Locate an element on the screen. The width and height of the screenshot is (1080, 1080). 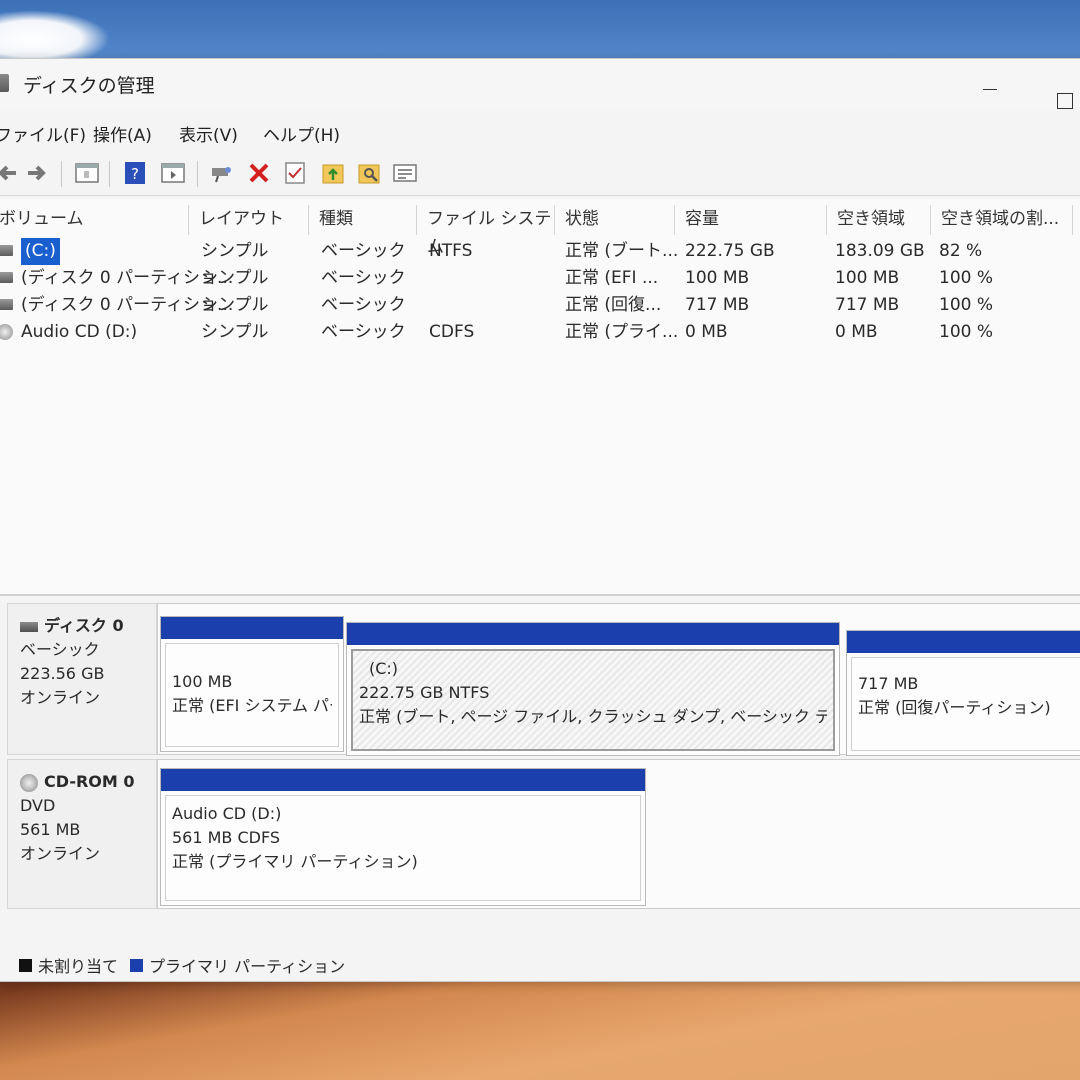
capacity-cell: 100 MB is located at coordinates (717, 278).